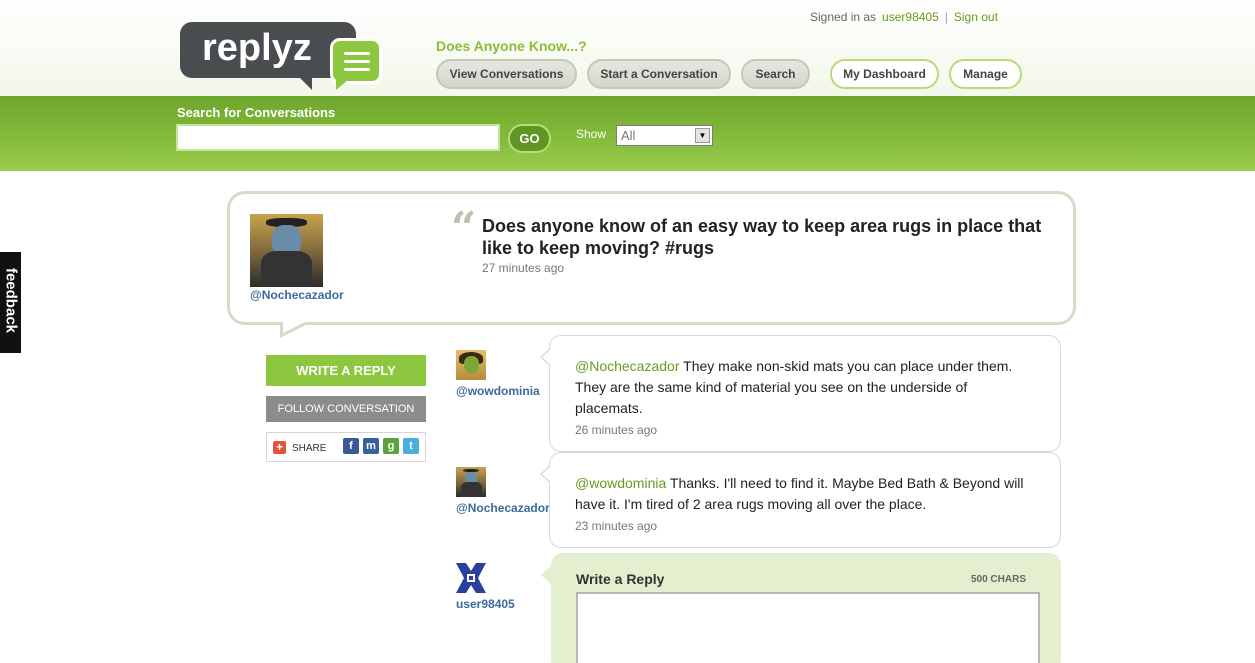 The width and height of the screenshot is (1255, 663). What do you see at coordinates (346, 409) in the screenshot?
I see `follow-conversation-button: FOLLOW CONVERSATION` at bounding box center [346, 409].